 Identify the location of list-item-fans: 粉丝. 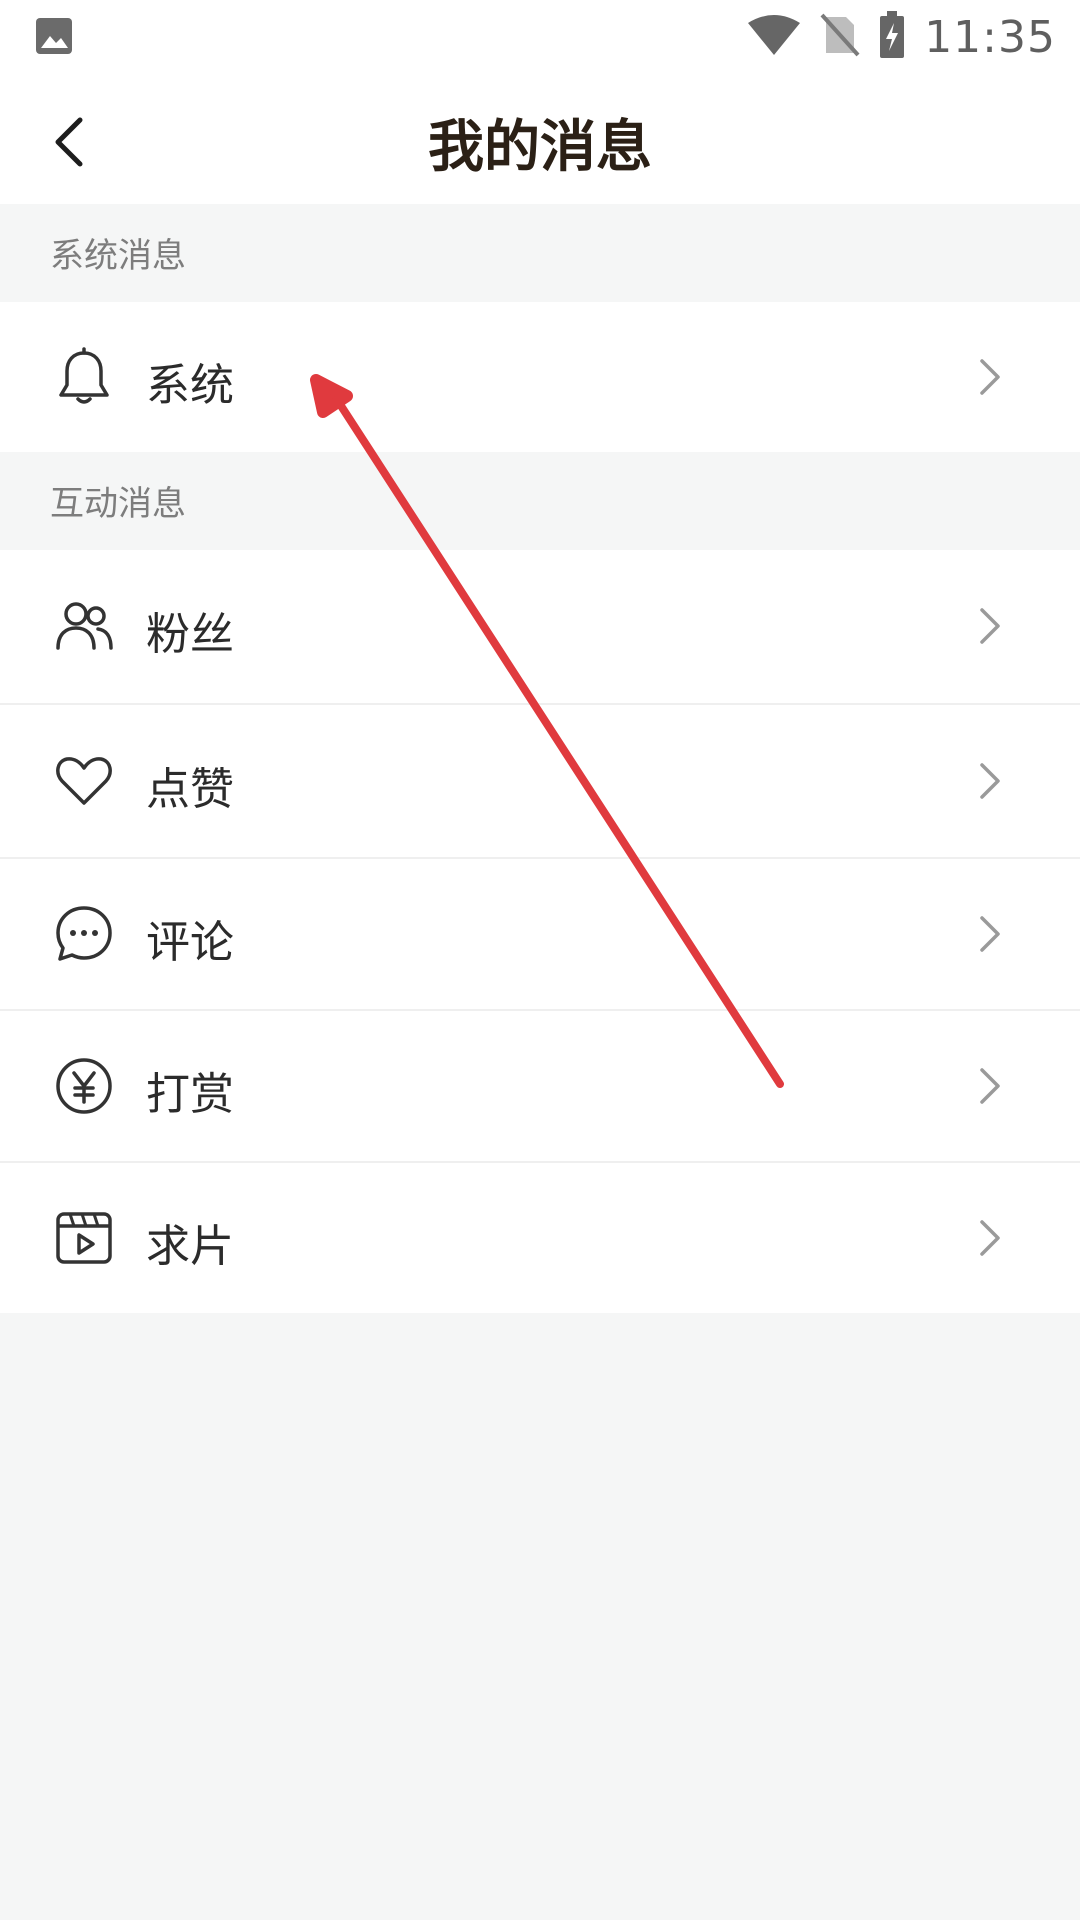
(540, 626).